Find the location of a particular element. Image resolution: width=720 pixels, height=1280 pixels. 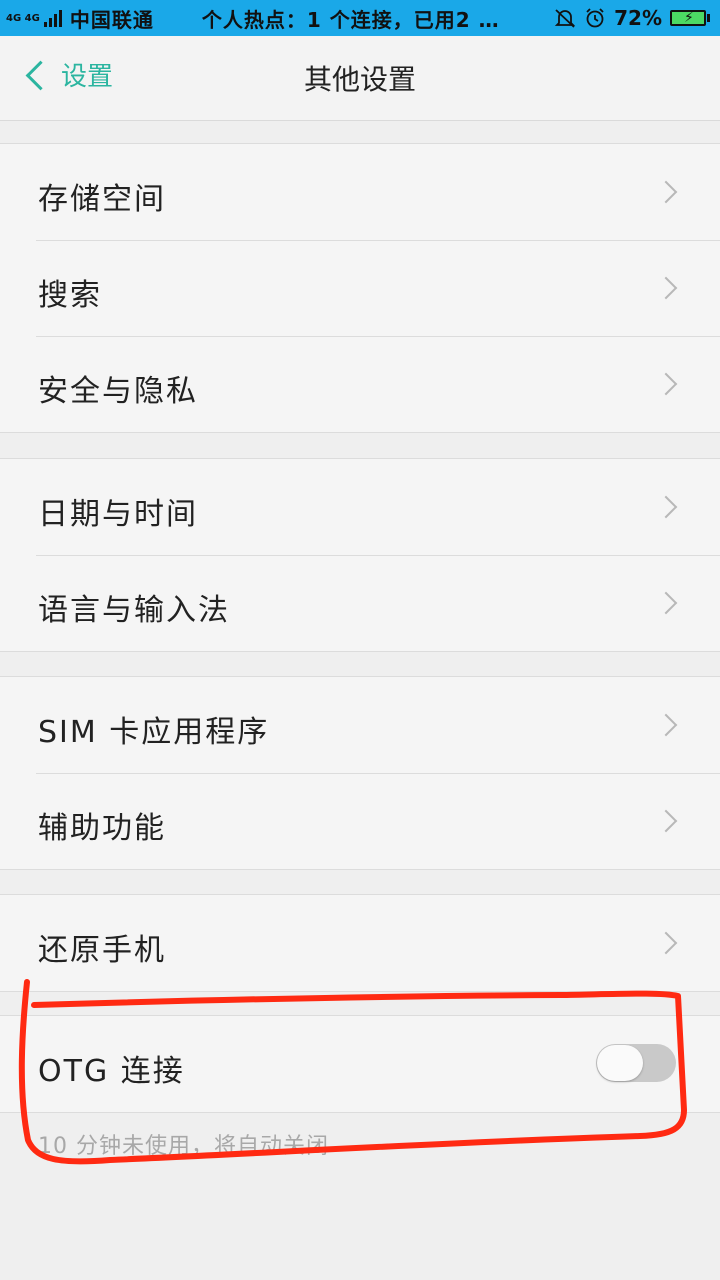

otg-toggle-switch is located at coordinates (636, 1063).